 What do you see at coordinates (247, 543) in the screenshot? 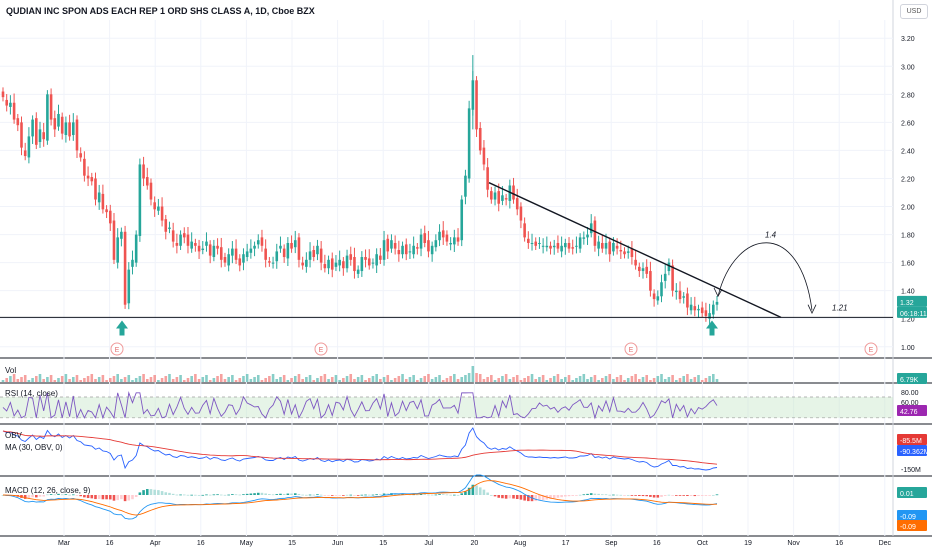
I see `time-axis-label: May` at bounding box center [247, 543].